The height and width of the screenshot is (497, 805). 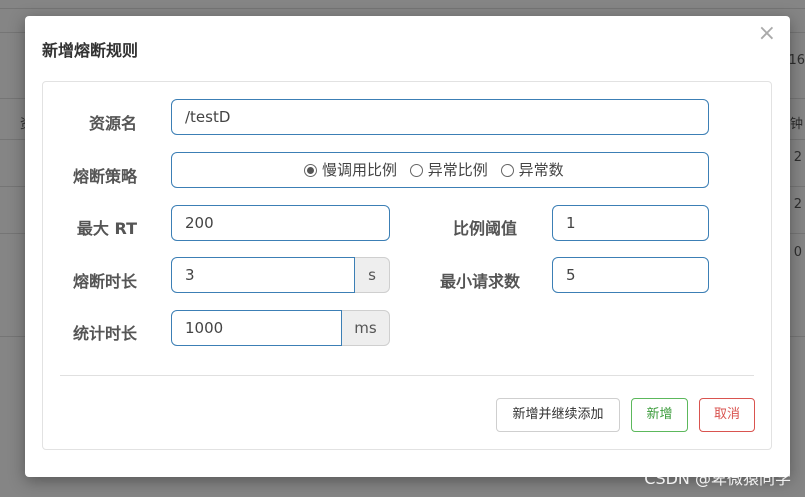 I want to click on resource-name-input: /testD, so click(x=440, y=117).